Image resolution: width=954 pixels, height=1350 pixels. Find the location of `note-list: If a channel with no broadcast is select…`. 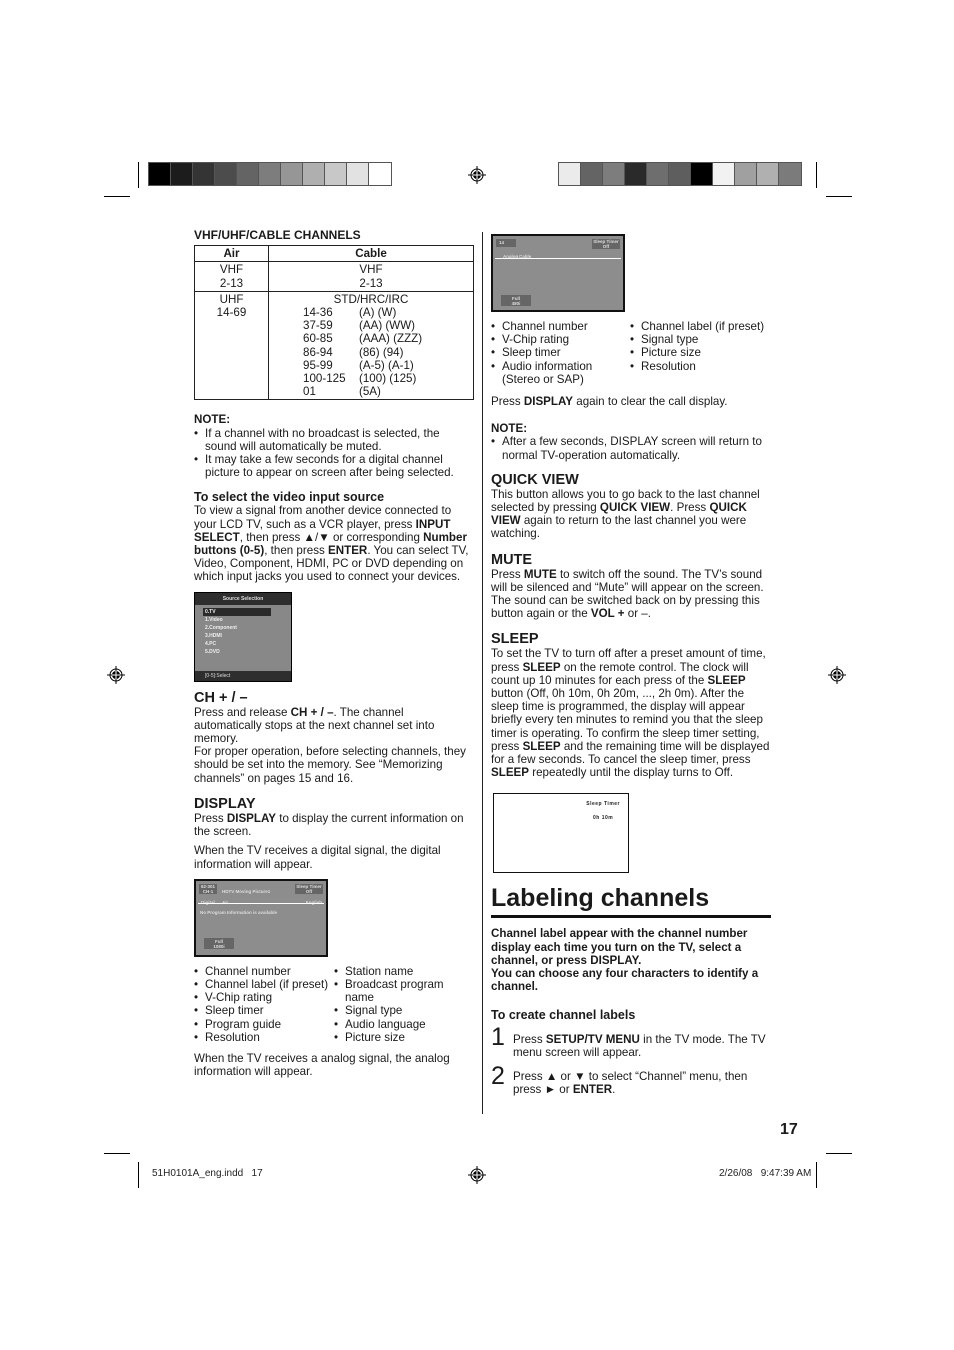

note-list: If a channel with no broadcast is select… is located at coordinates (334, 453).